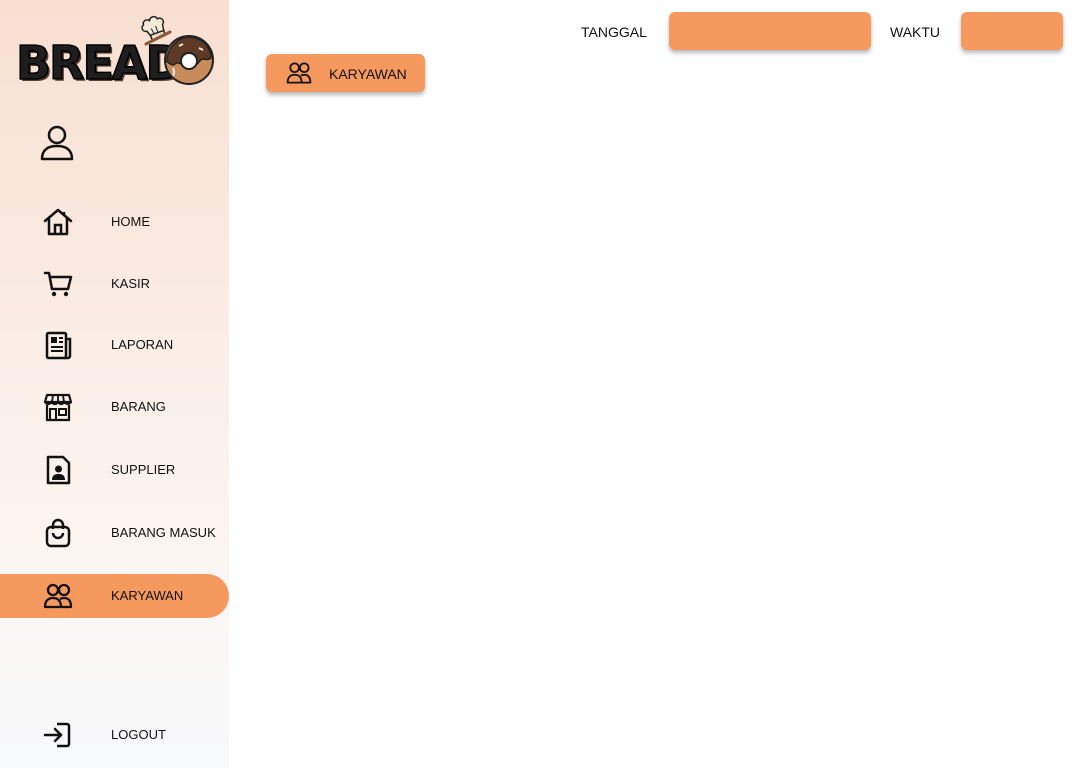 This screenshot has width=1081, height=768. I want to click on cart-icon, so click(58, 284).